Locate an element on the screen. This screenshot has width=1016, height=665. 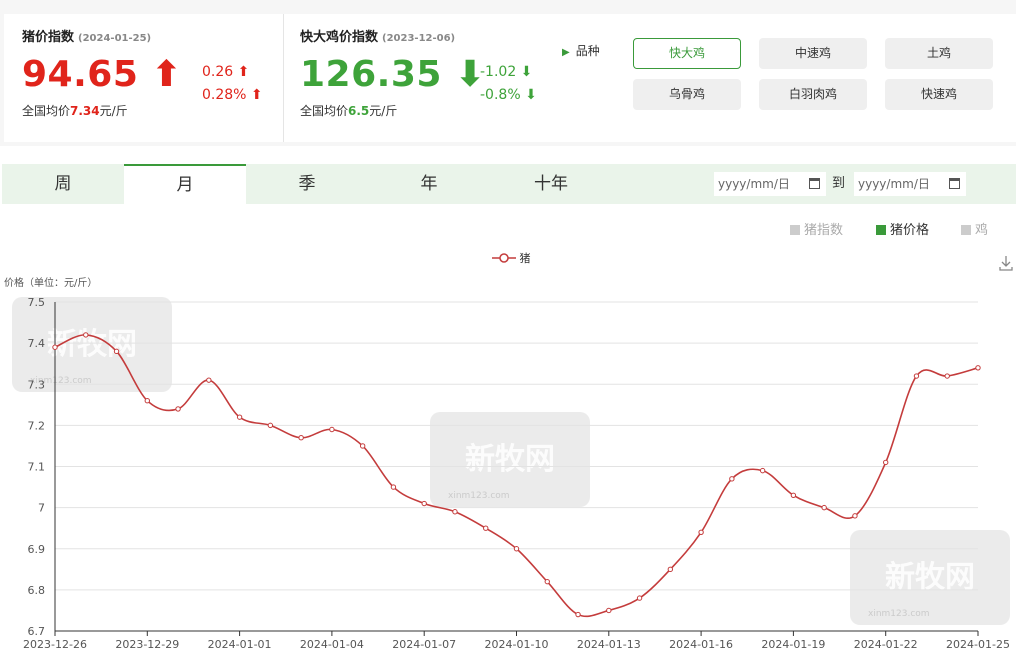
x-tick-label: 2024-01-16 is located at coordinates (701, 644).